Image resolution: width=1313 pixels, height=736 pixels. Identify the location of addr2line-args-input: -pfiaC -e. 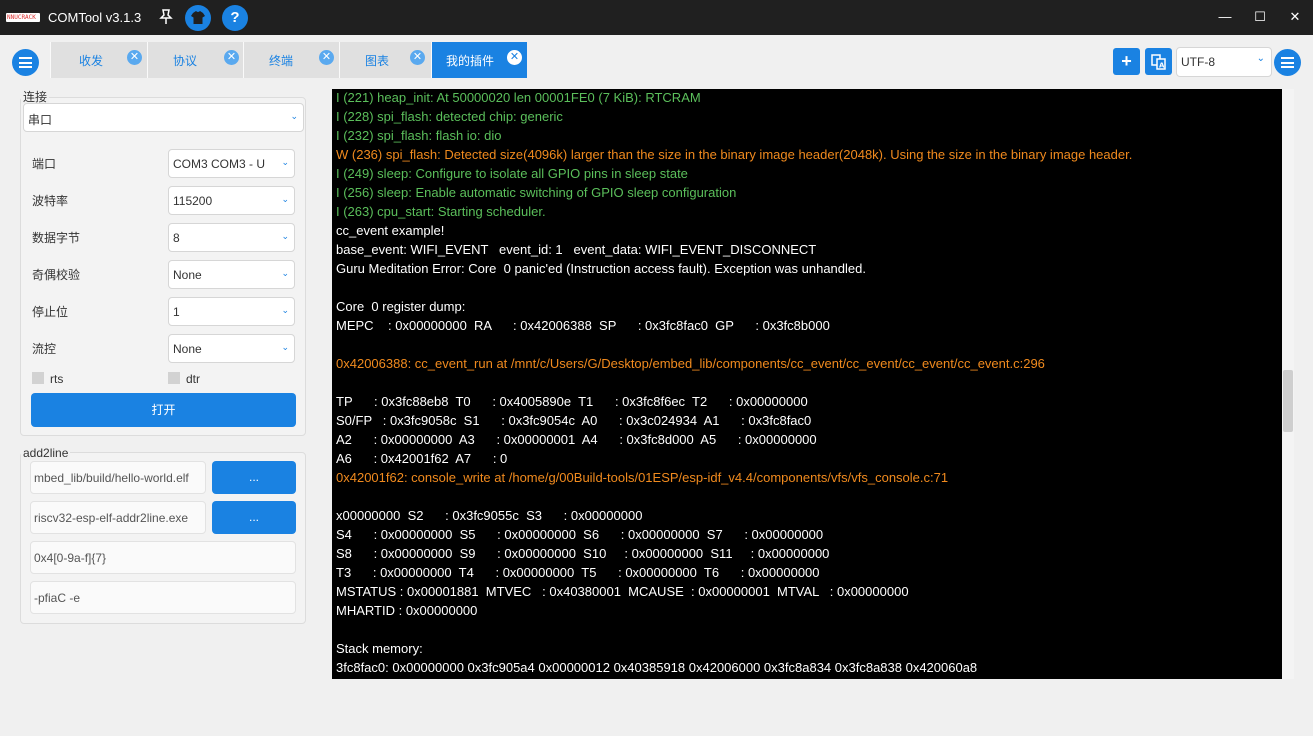
(163, 597).